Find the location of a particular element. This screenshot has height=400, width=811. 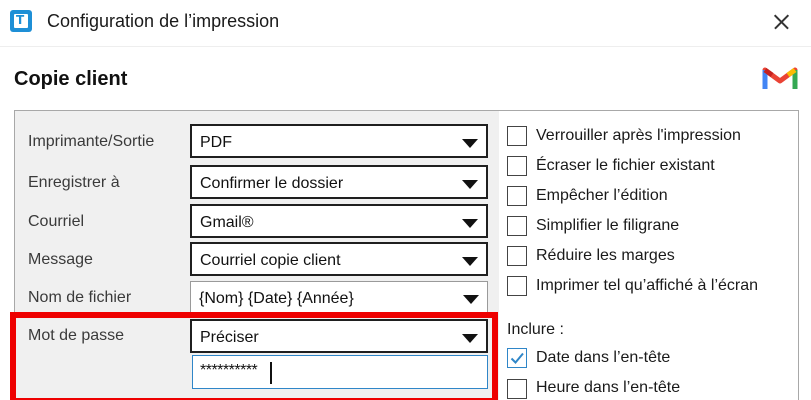

checkbox-print-as-displayed is located at coordinates (517, 286).